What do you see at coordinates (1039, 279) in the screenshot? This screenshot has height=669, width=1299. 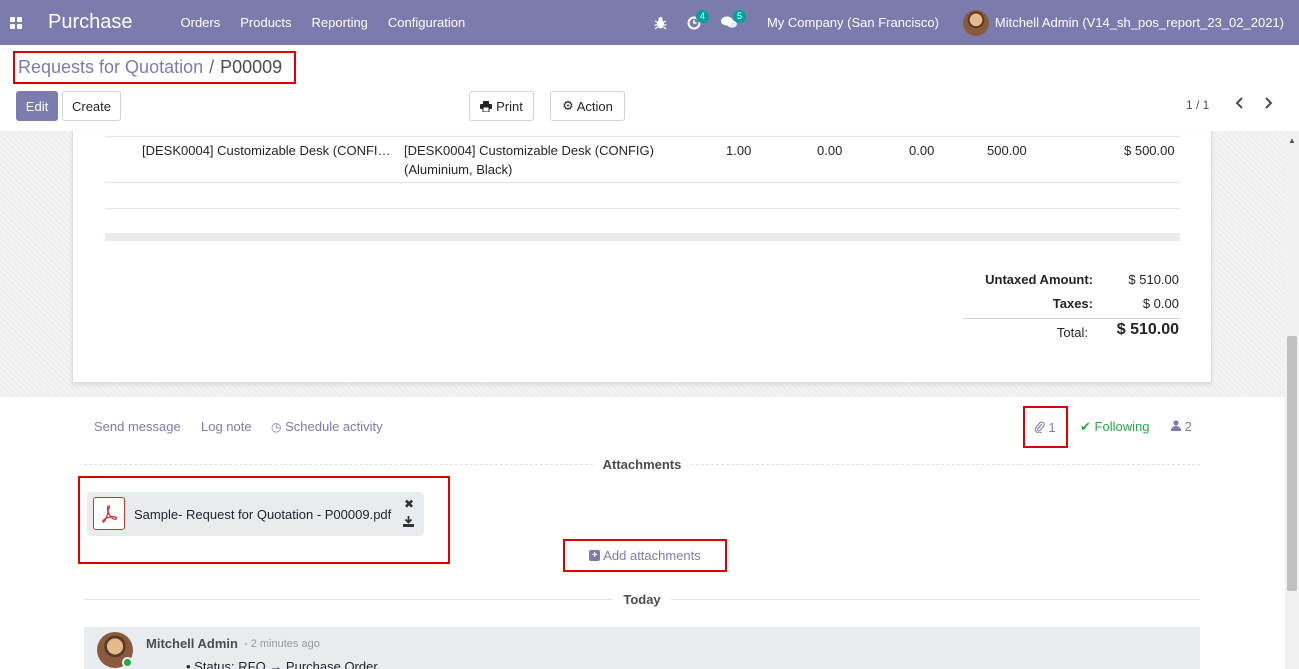 I see `untaxed-amount-label: Untaxed Amount:` at bounding box center [1039, 279].